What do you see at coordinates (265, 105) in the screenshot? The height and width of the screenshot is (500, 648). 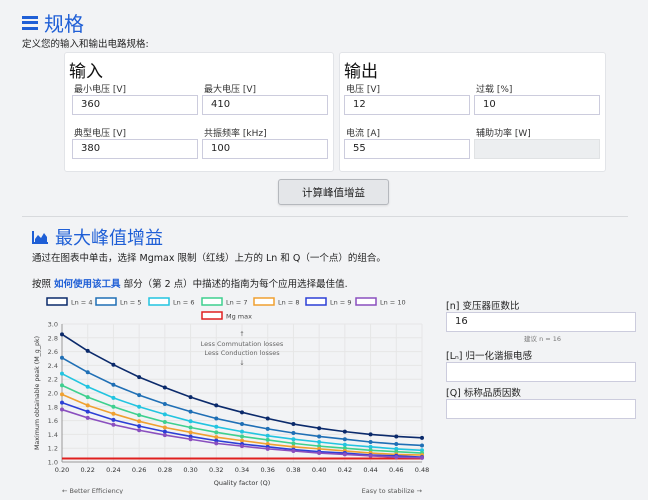 I see `max-voltage-input: 410` at bounding box center [265, 105].